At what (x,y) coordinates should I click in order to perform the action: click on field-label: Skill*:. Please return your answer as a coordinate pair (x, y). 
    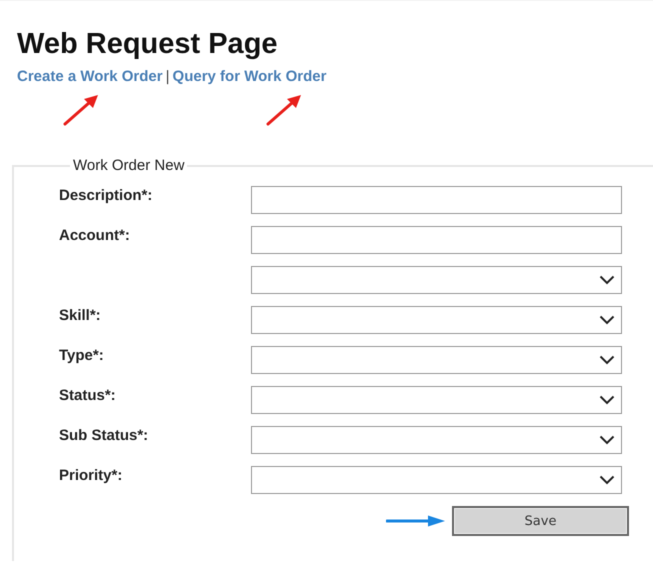
    Looking at the image, I should click on (80, 315).